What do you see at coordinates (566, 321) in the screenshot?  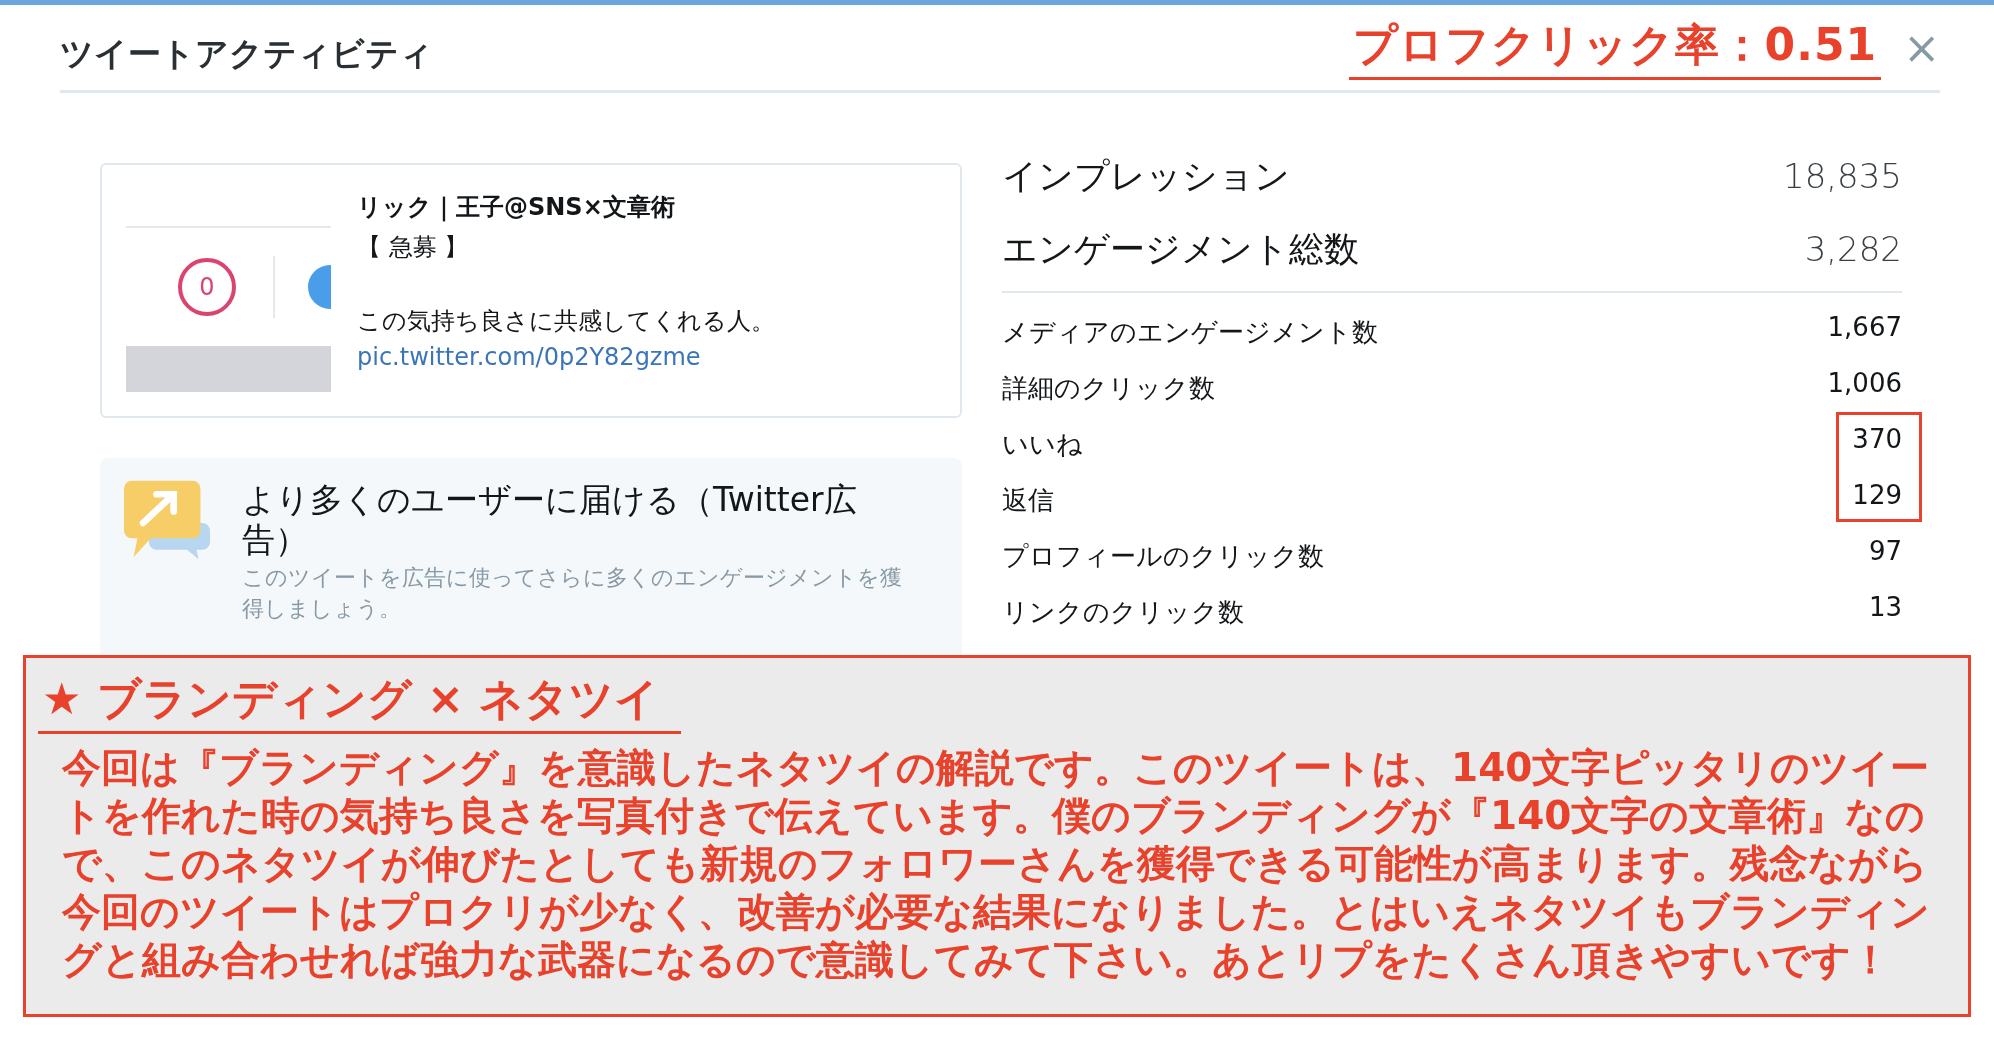 I see `tweet-text: この気持ち良さに共感してくれる人。` at bounding box center [566, 321].